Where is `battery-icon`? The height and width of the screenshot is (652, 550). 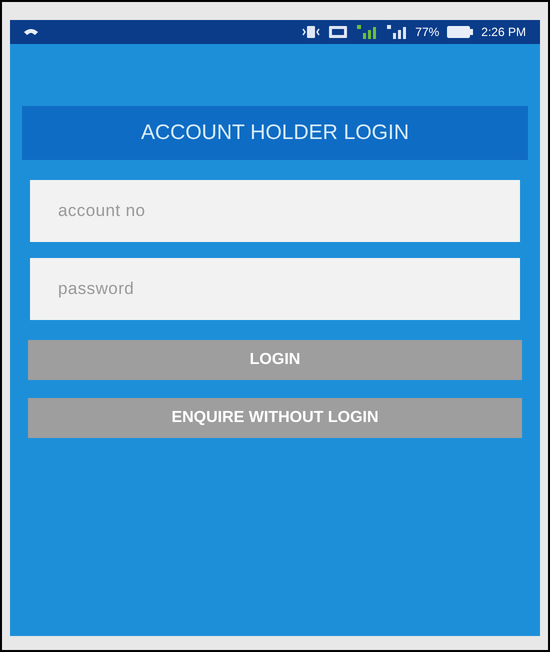
battery-icon is located at coordinates (460, 32).